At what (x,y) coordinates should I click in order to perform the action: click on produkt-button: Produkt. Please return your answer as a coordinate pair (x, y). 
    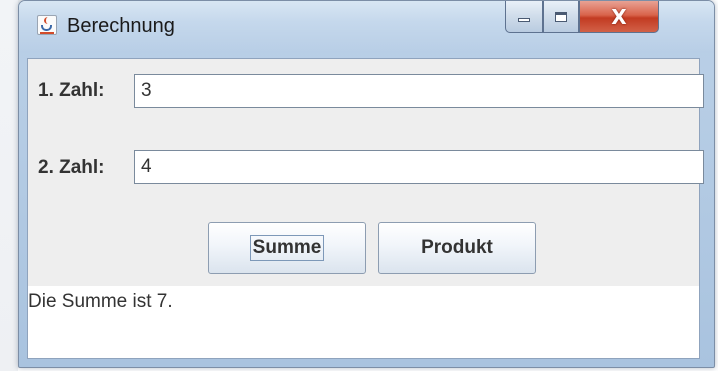
    Looking at the image, I should click on (457, 248).